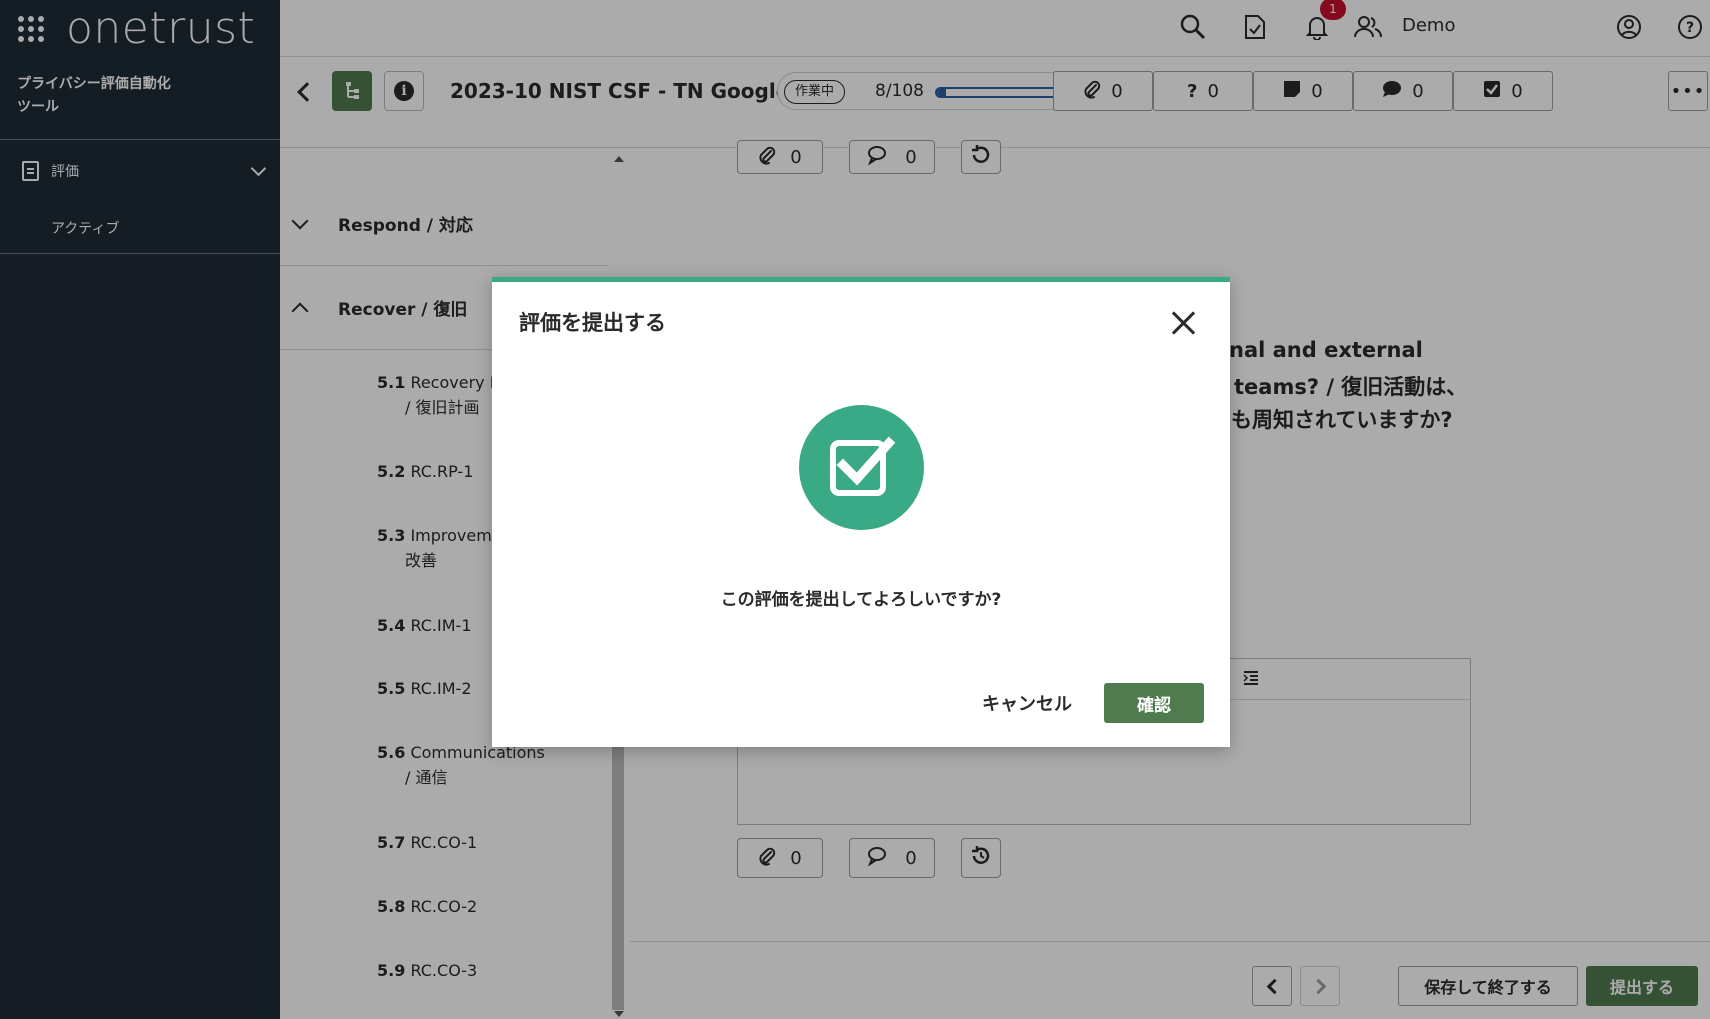  What do you see at coordinates (1183, 323) in the screenshot?
I see `close-icon` at bounding box center [1183, 323].